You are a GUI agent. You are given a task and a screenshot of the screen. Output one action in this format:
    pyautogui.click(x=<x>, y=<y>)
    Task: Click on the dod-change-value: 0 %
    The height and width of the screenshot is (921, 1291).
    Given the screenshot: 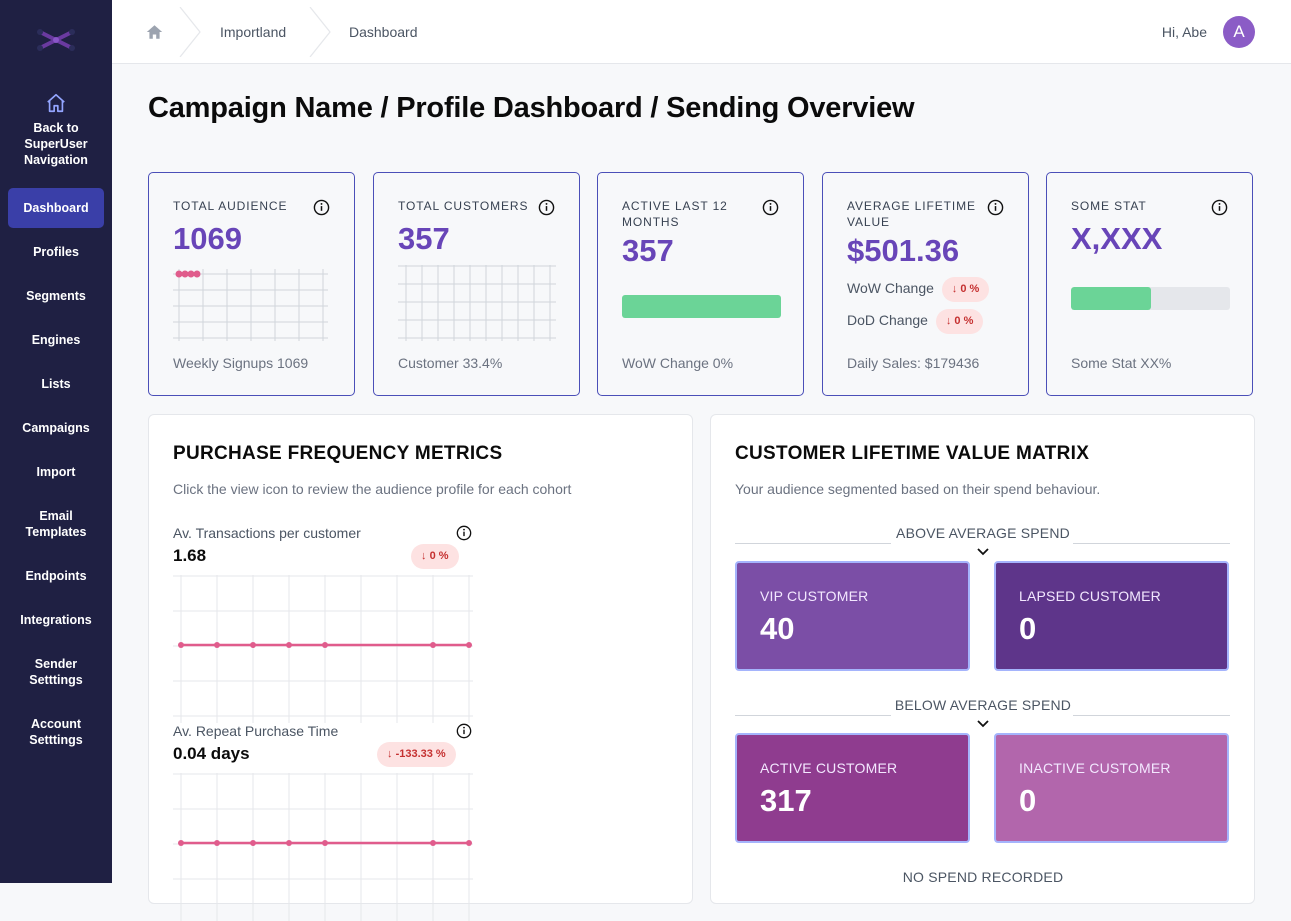 What is the action you would take?
    pyautogui.click(x=964, y=321)
    